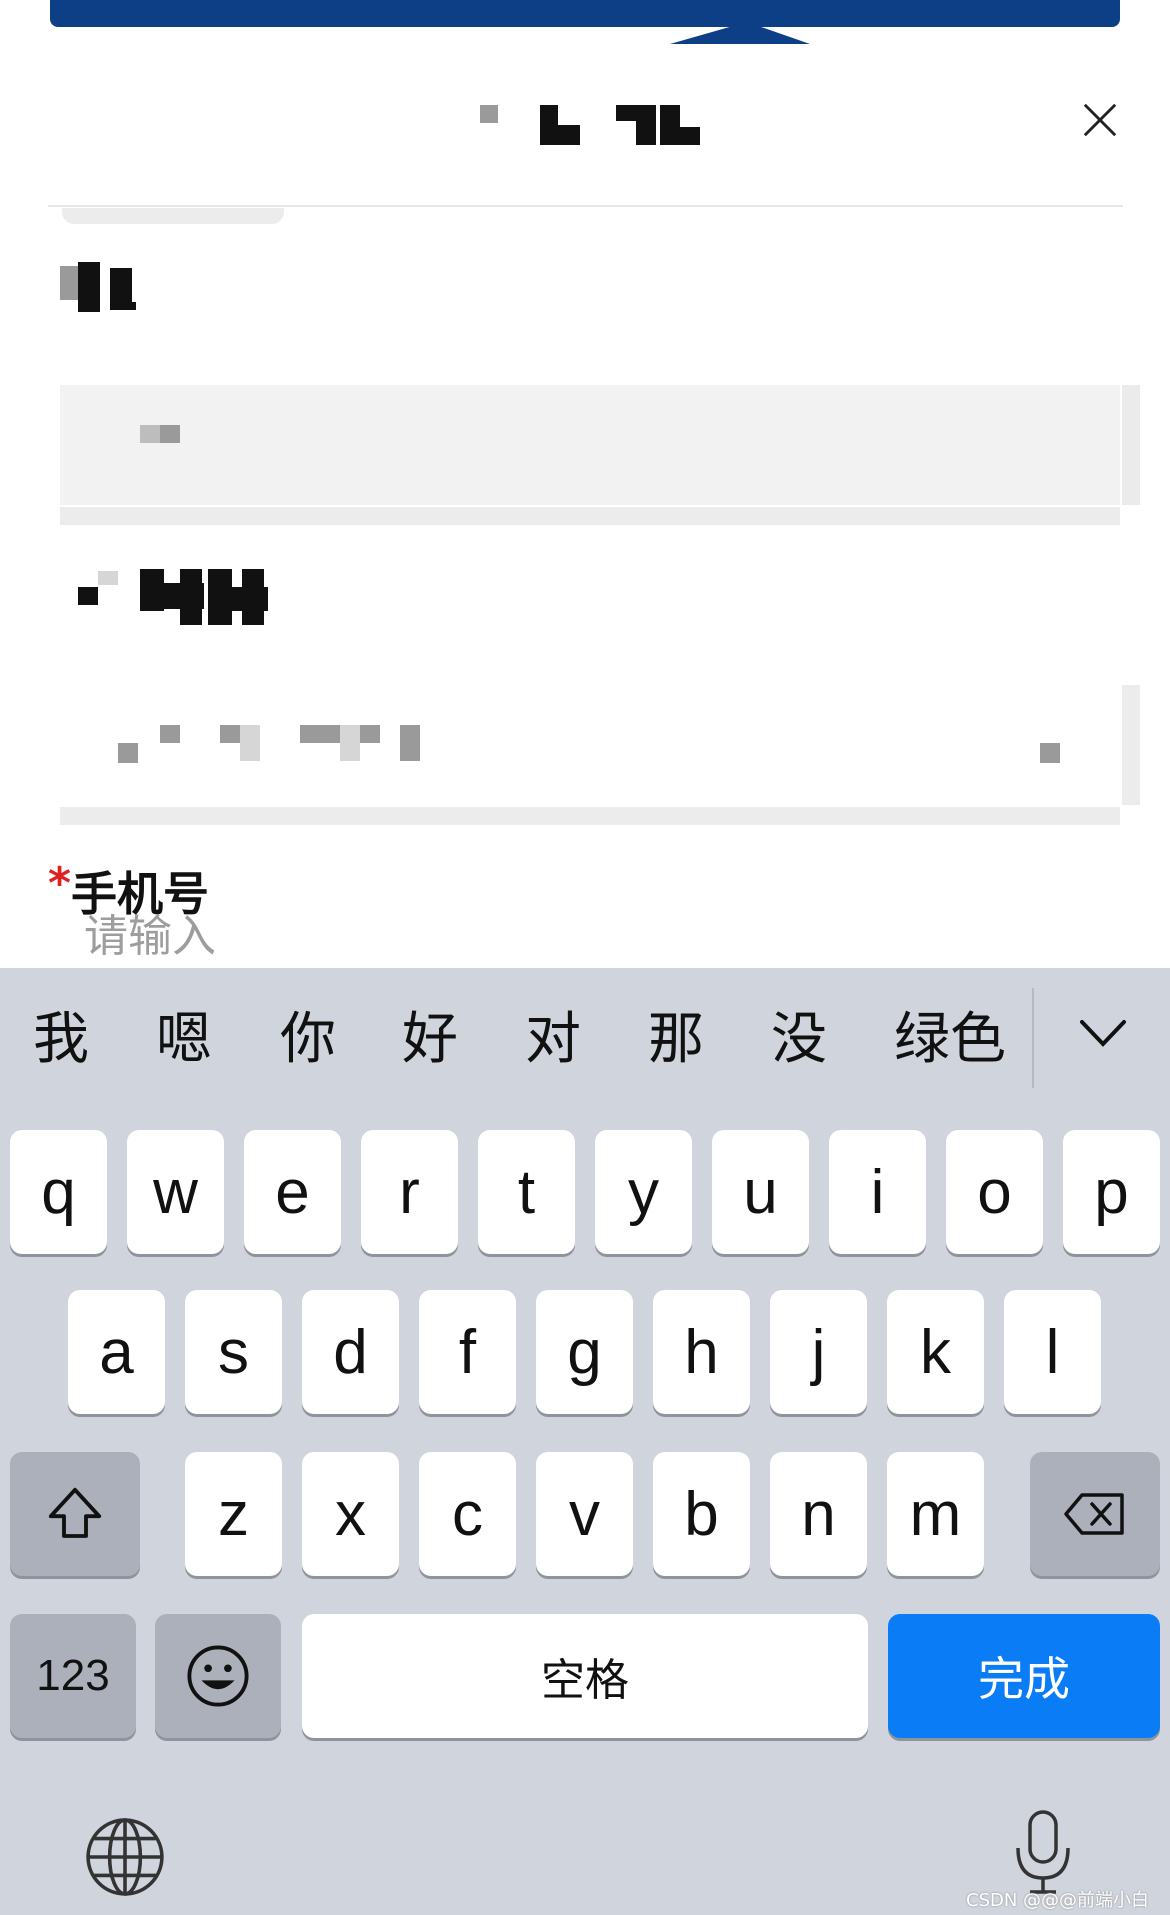 The image size is (1170, 1915). I want to click on key-v: v, so click(584, 1514).